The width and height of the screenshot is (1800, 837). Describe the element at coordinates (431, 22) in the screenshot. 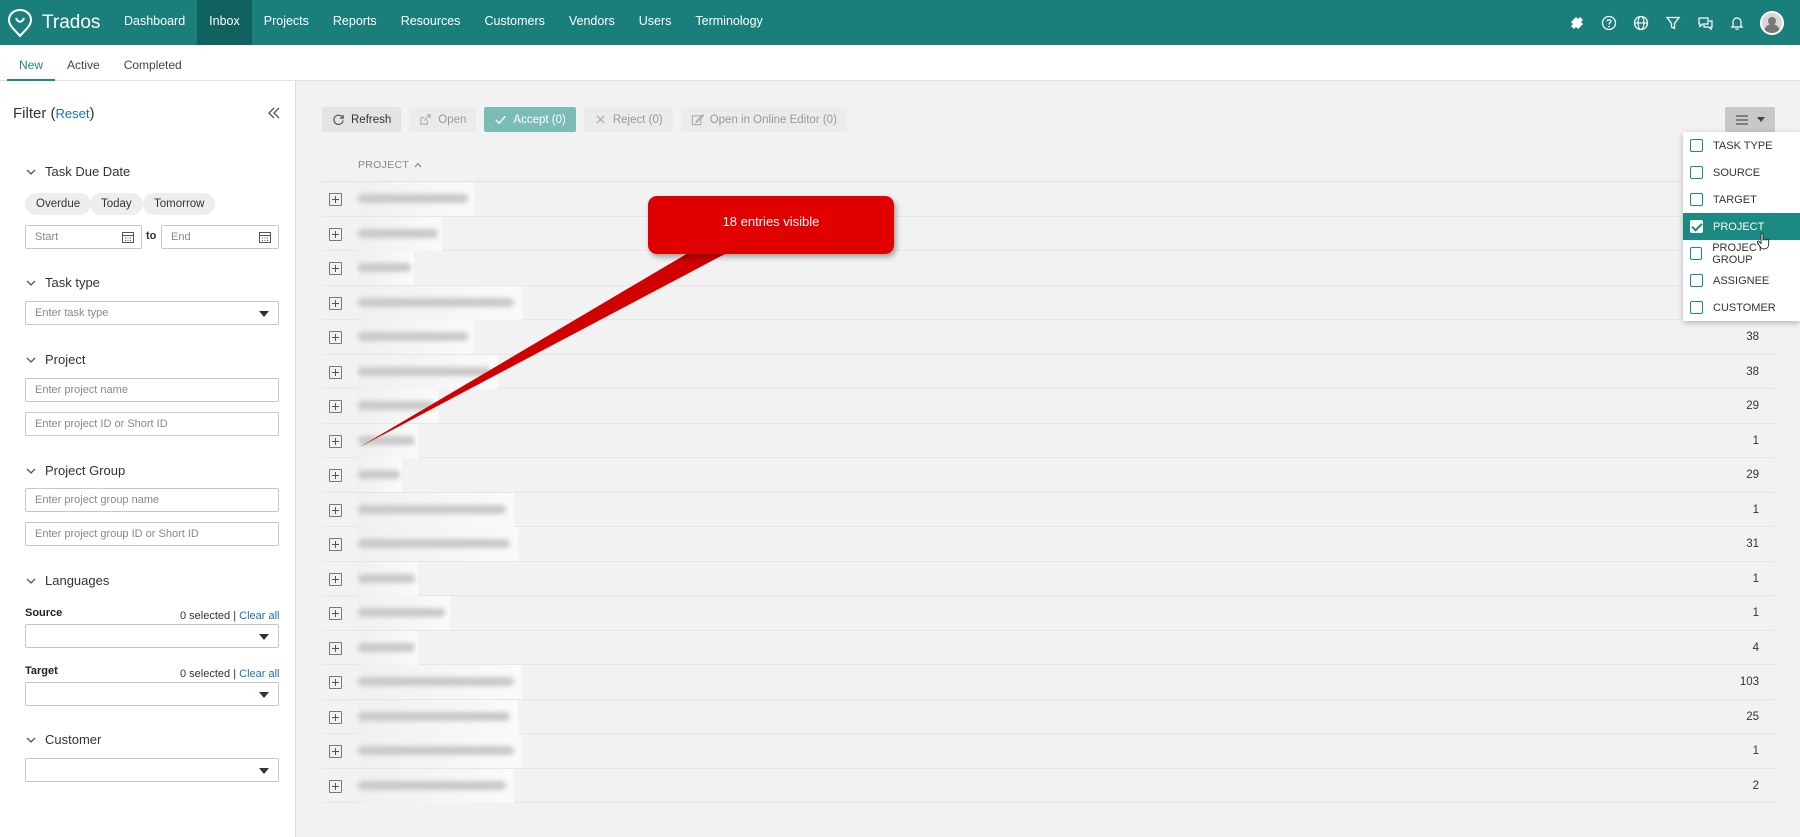

I see `nav-resources: Resources` at that location.